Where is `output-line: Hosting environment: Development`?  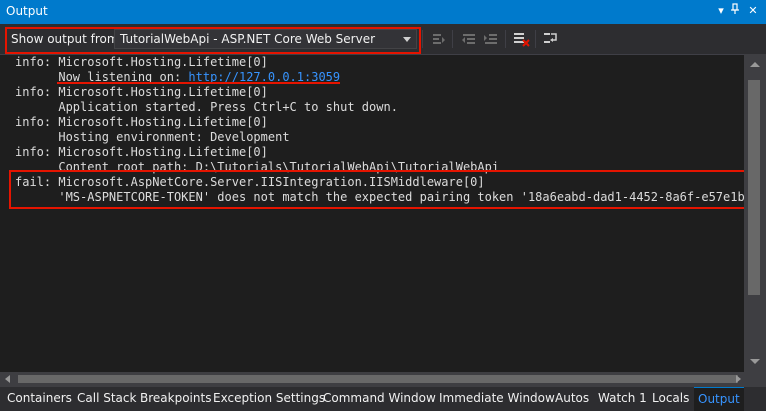
output-line: Hosting environment: Development is located at coordinates (174, 137).